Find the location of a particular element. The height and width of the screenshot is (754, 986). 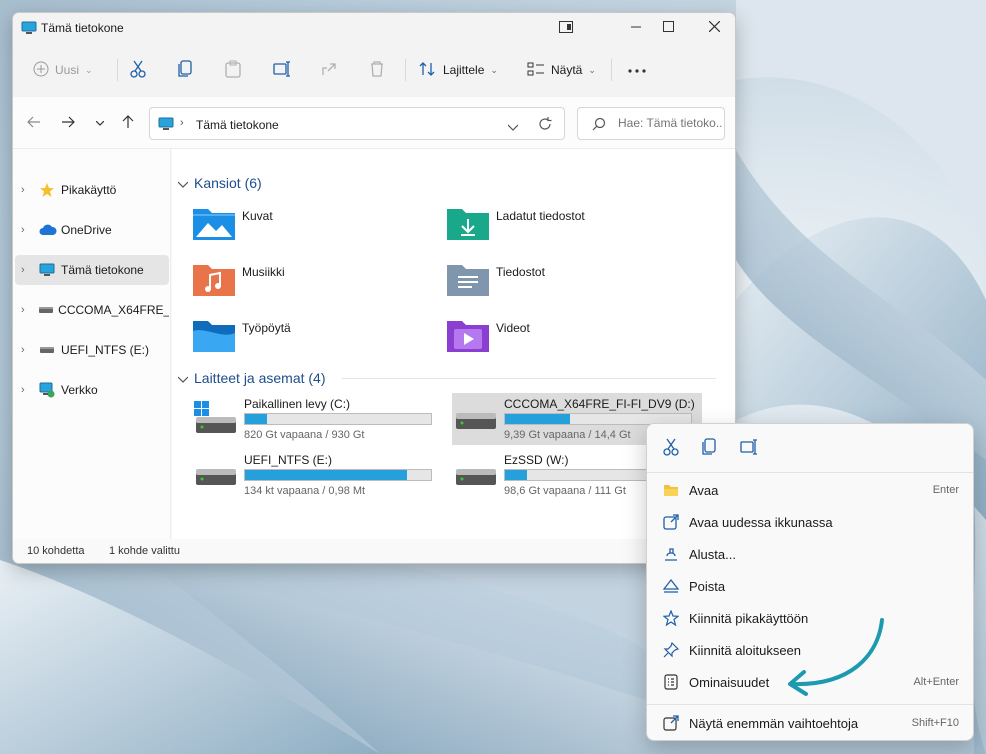

title-bar: Tämä tietokone is located at coordinates (374, 28).